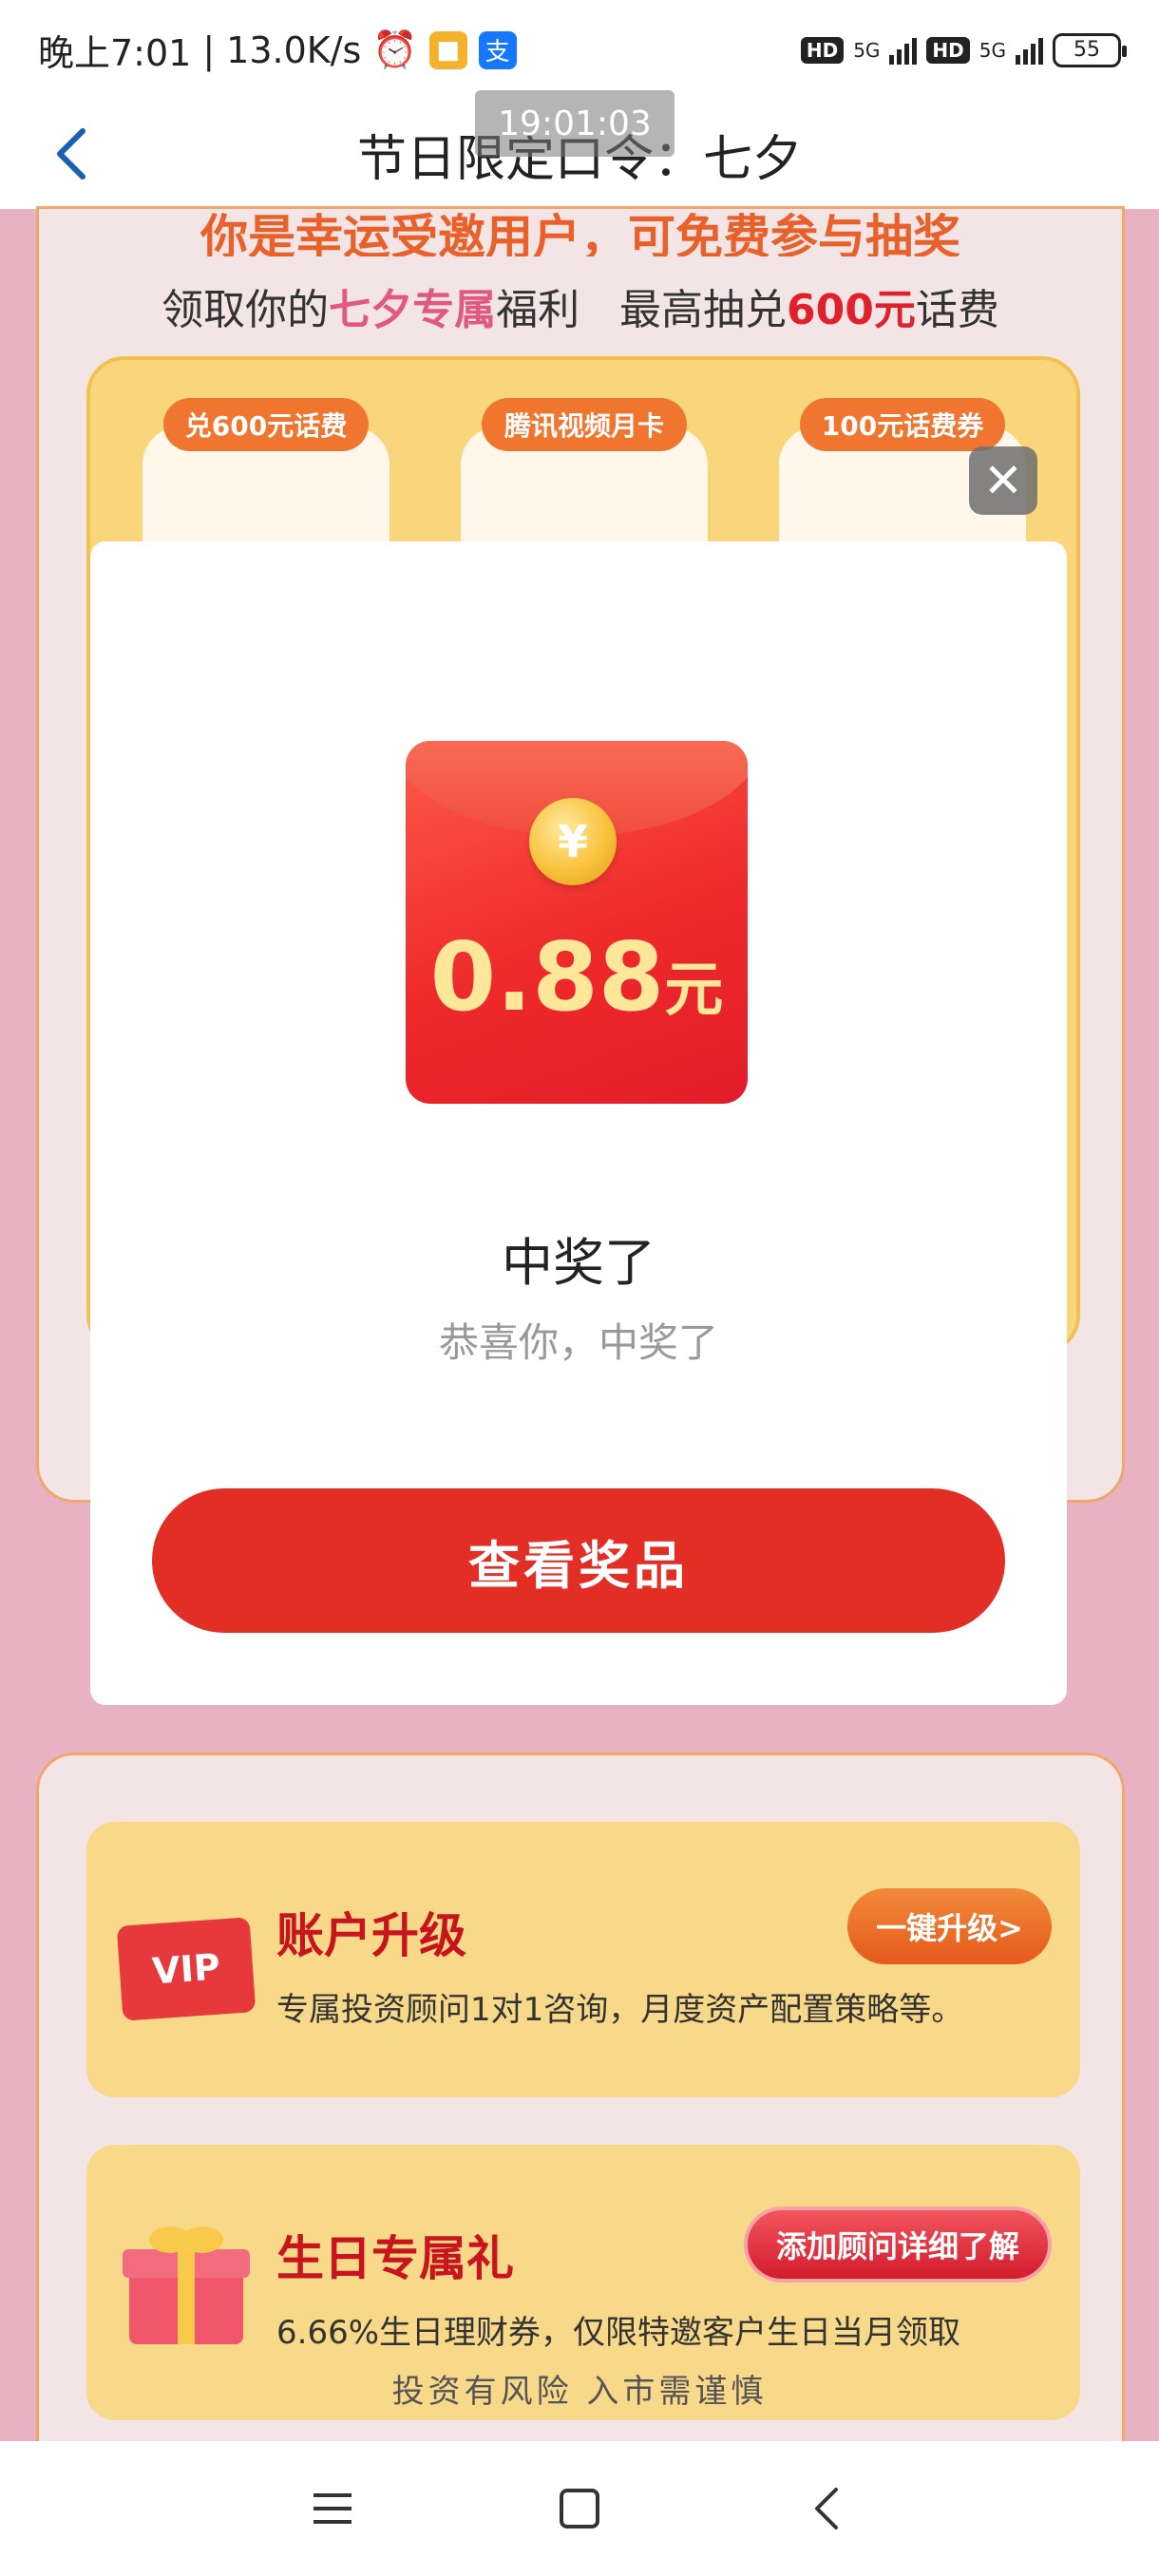 The height and width of the screenshot is (2576, 1159). I want to click on home-button, so click(580, 2509).